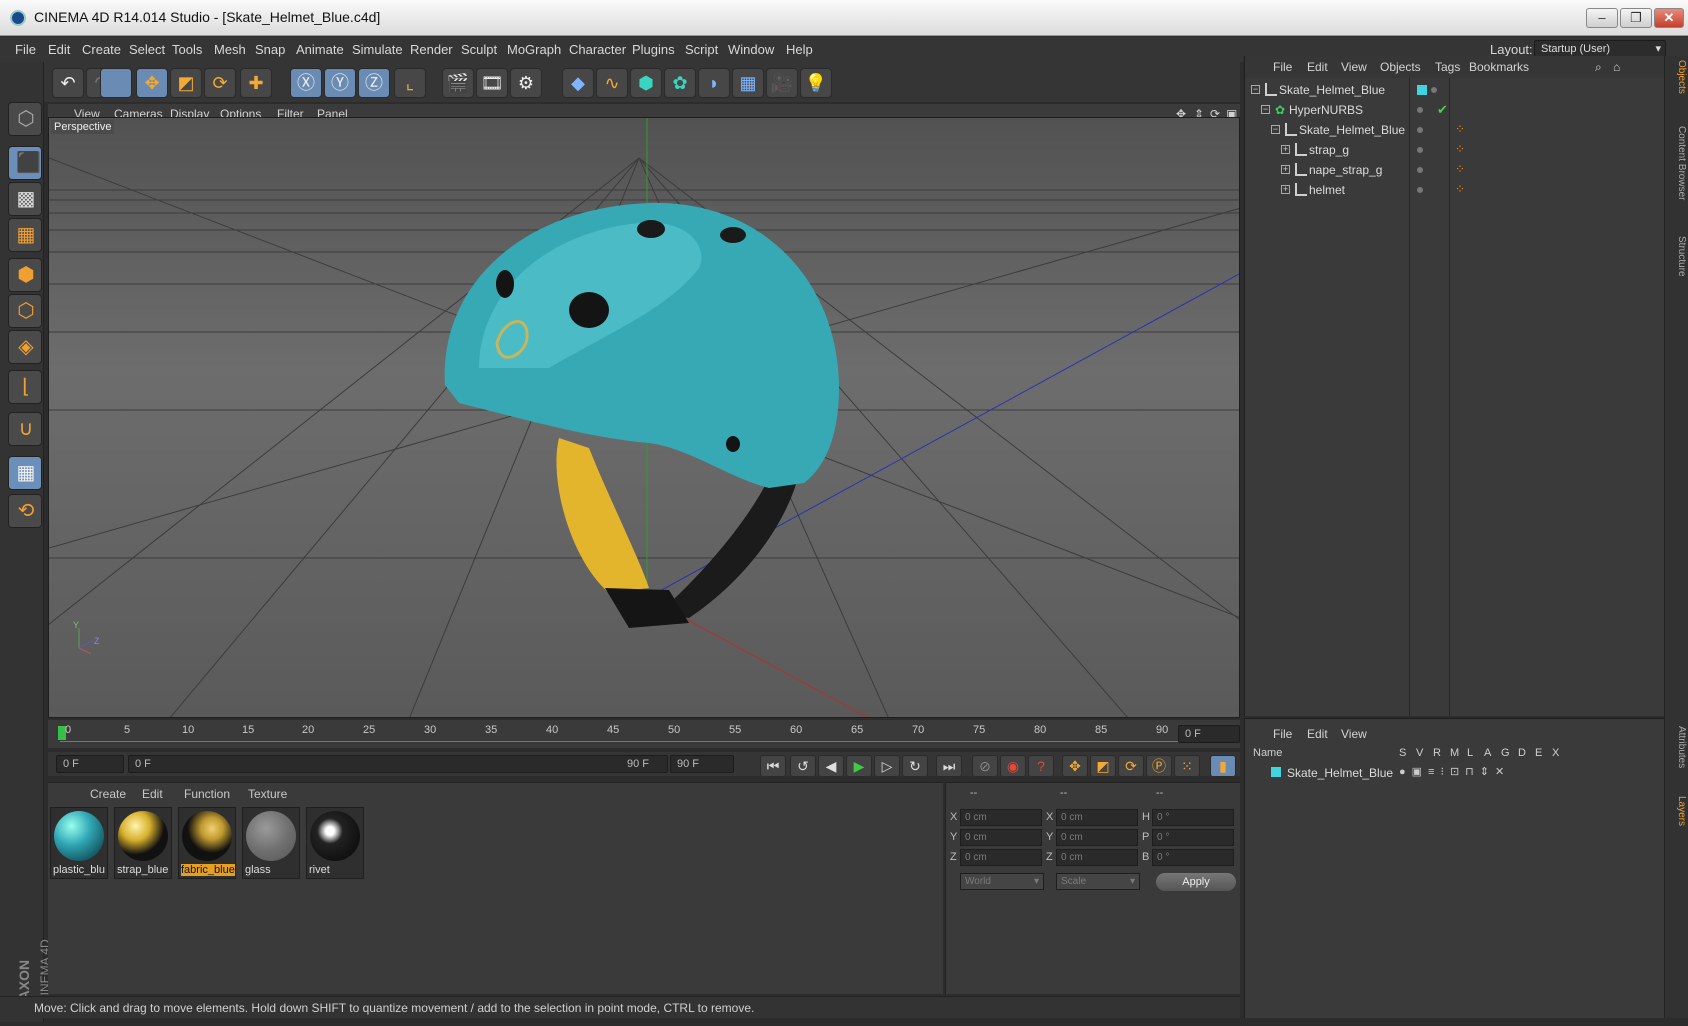  I want to click on axis-mode-button: ⌊, so click(25, 387).